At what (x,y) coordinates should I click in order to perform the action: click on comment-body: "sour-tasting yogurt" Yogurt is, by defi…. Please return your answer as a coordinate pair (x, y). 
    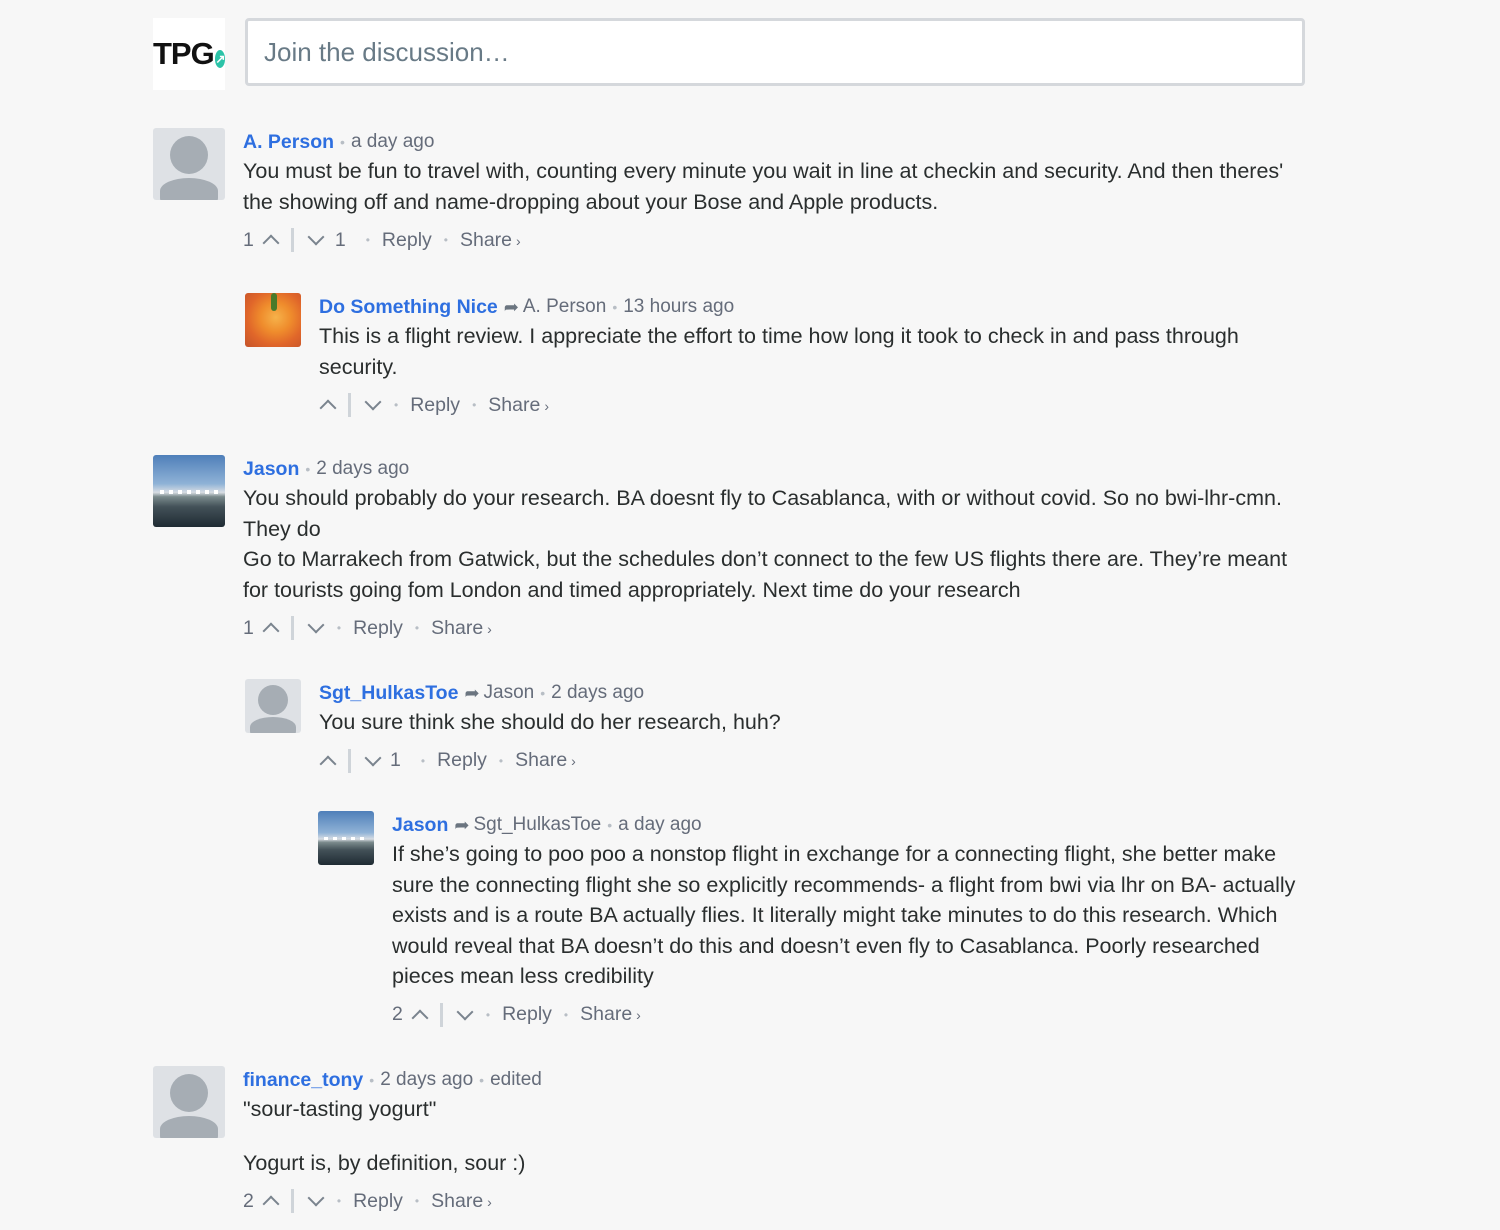
    Looking at the image, I should click on (778, 1136).